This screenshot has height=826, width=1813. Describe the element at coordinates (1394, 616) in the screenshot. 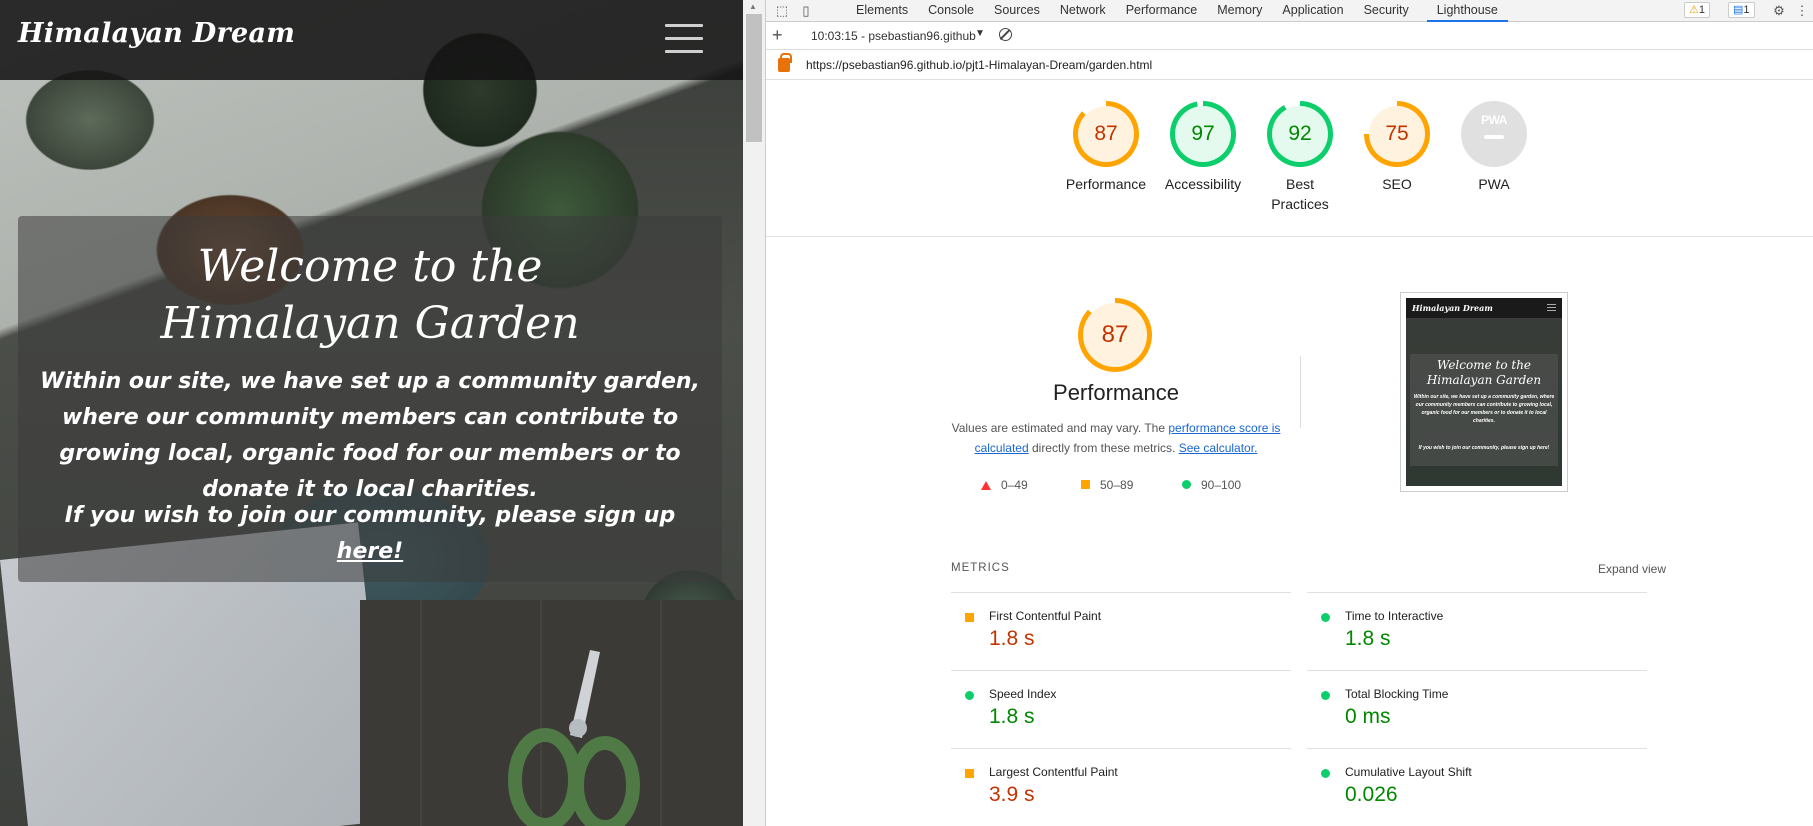

I see `metric-name: Time to Interactive` at that location.